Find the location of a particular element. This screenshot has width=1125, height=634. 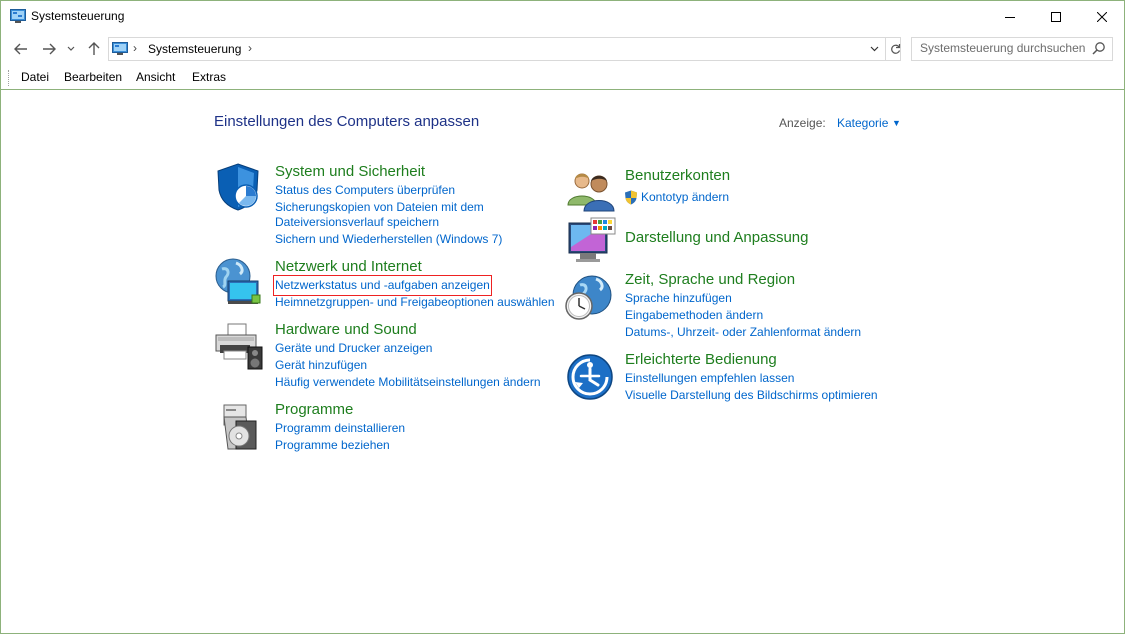

arrow-left-icon is located at coordinates (20, 49).